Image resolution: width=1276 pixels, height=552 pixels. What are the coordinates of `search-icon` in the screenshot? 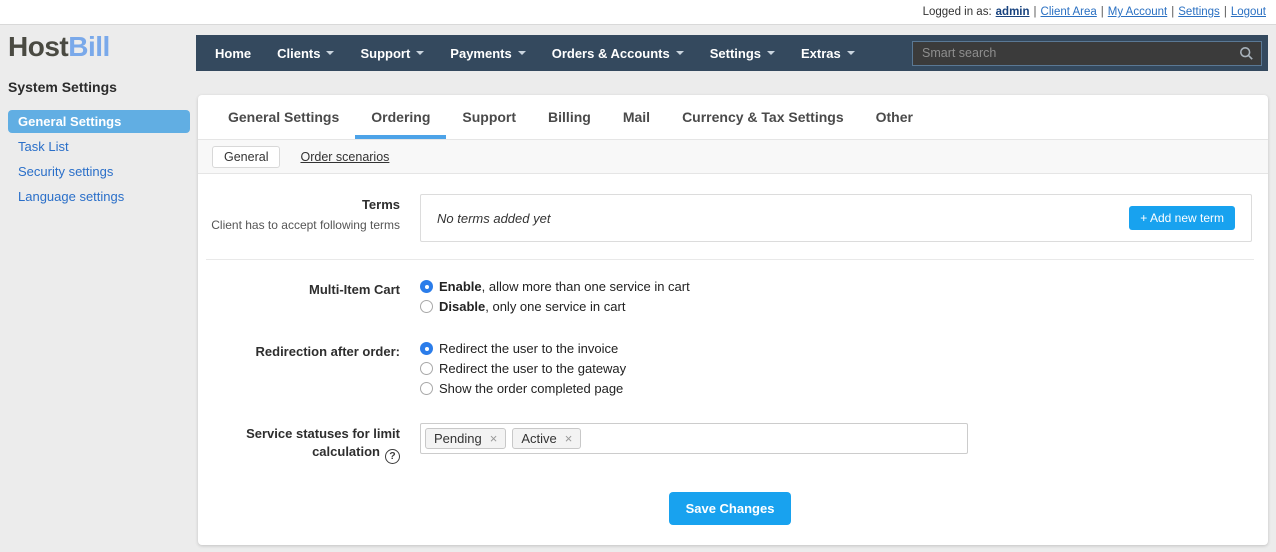 It's located at (1246, 53).